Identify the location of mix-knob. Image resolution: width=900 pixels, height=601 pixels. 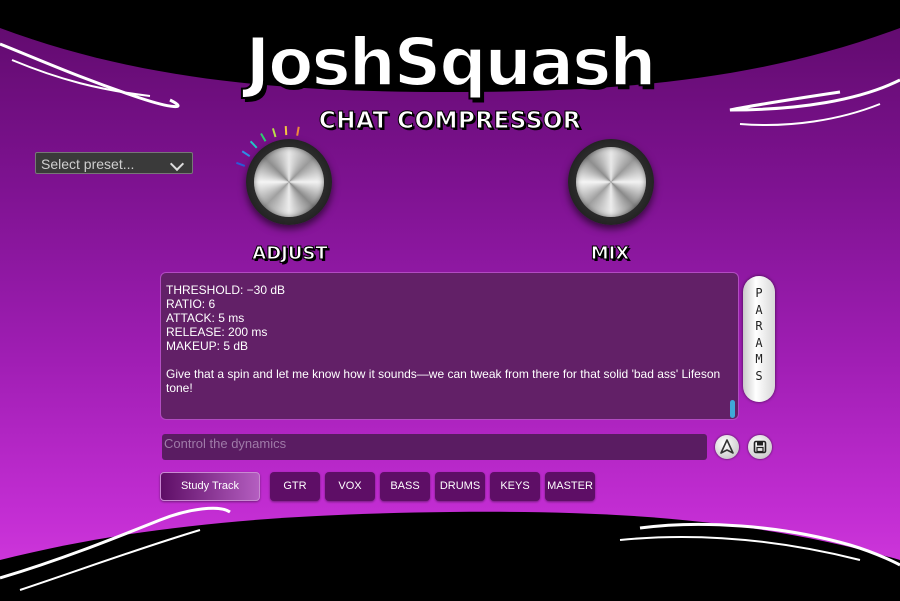
(611, 182).